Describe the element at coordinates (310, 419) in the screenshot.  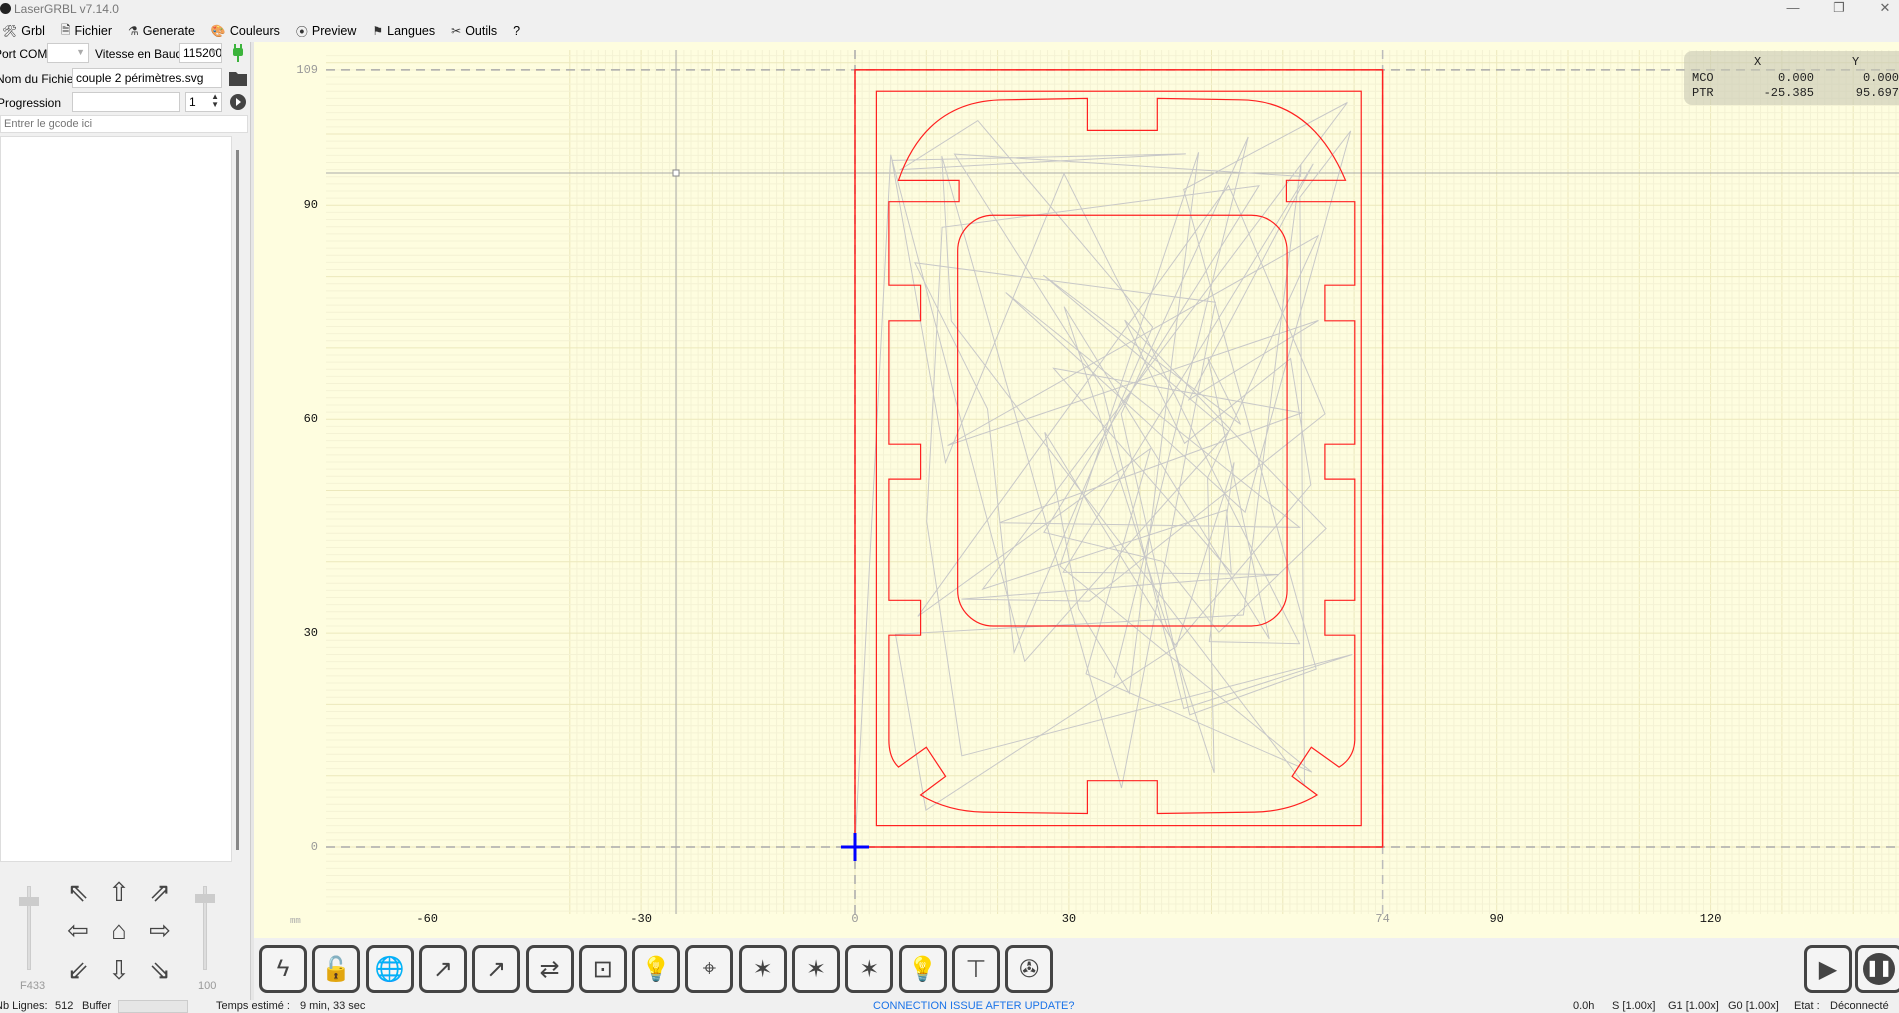
I see `y-tick-label: 60` at that location.